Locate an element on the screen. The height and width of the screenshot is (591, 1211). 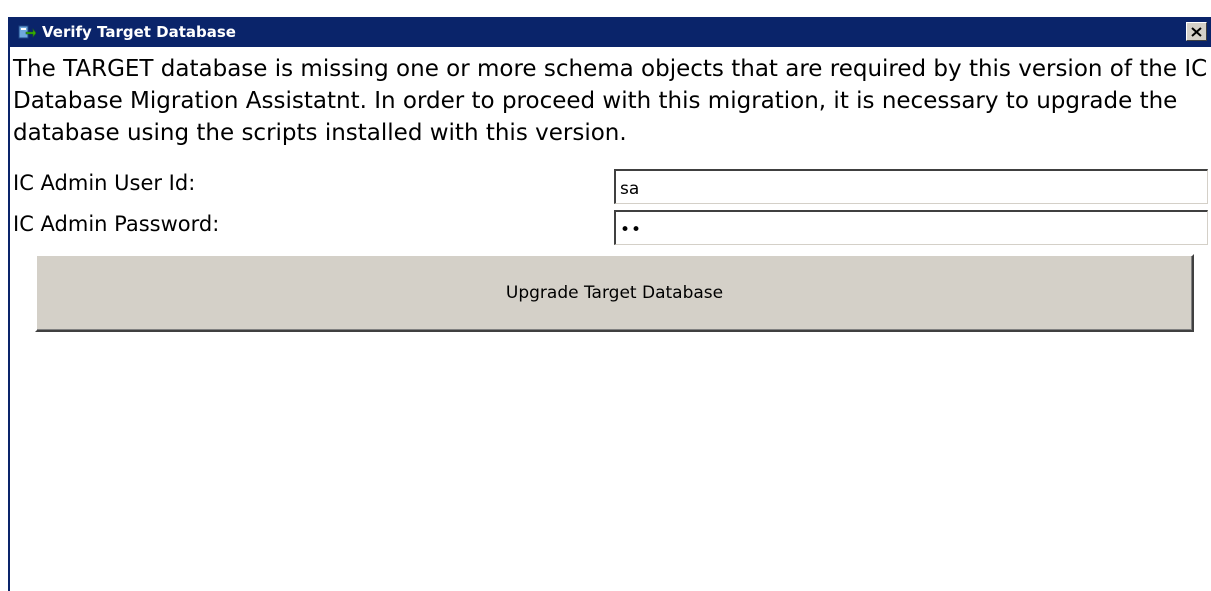
user-id-input is located at coordinates (911, 186).